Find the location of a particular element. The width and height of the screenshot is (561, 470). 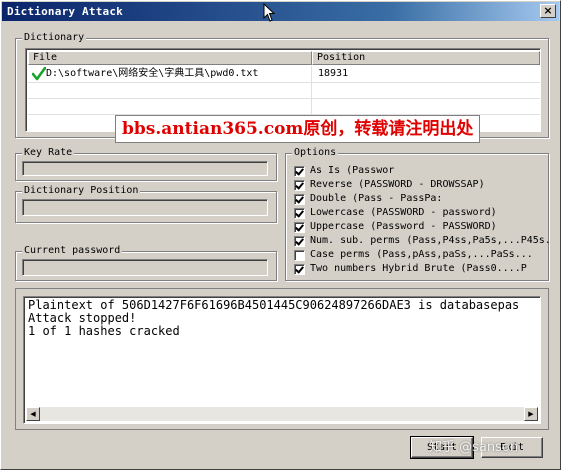

option-double: Double (Pass - PassPa: is located at coordinates (368, 199).